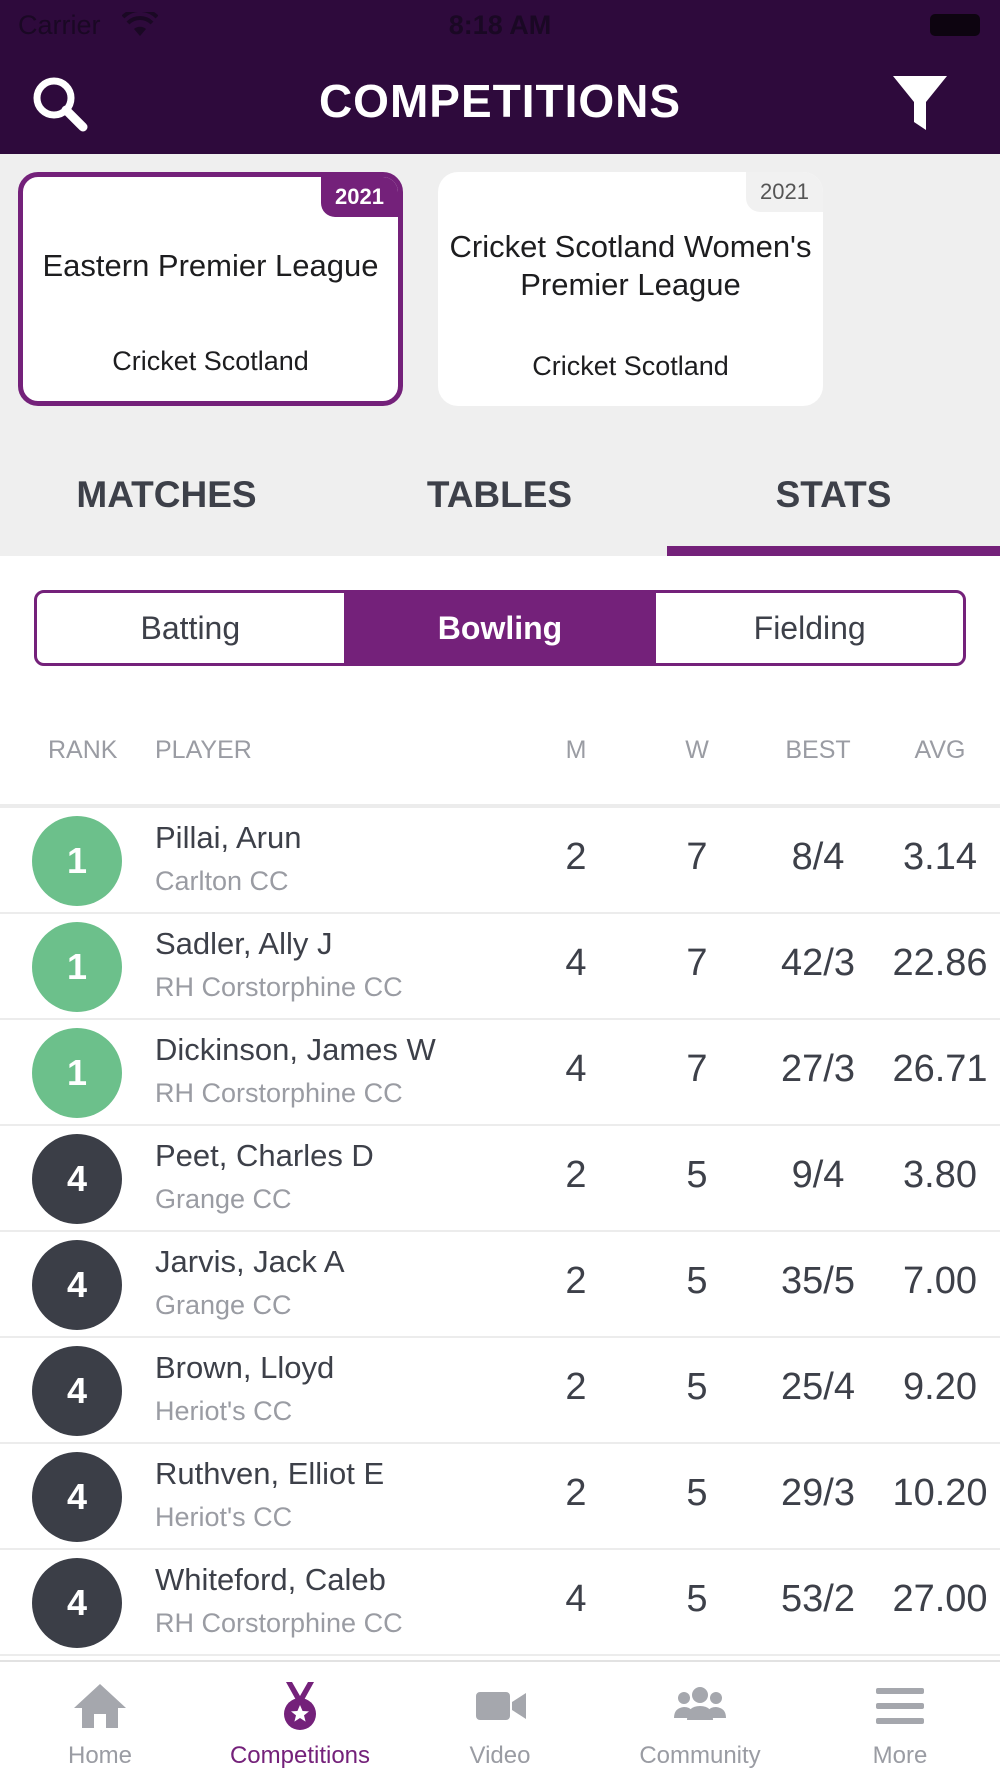 The image size is (1000, 1778). Describe the element at coordinates (228, 837) in the screenshot. I see `player-name: Pillai, Arun` at that location.